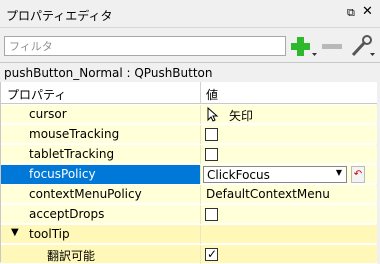 Image resolution: width=380 pixels, height=264 pixels. I want to click on table-row-selected: focusPolicy ClickFocus ▼ ↶, so click(189, 174).